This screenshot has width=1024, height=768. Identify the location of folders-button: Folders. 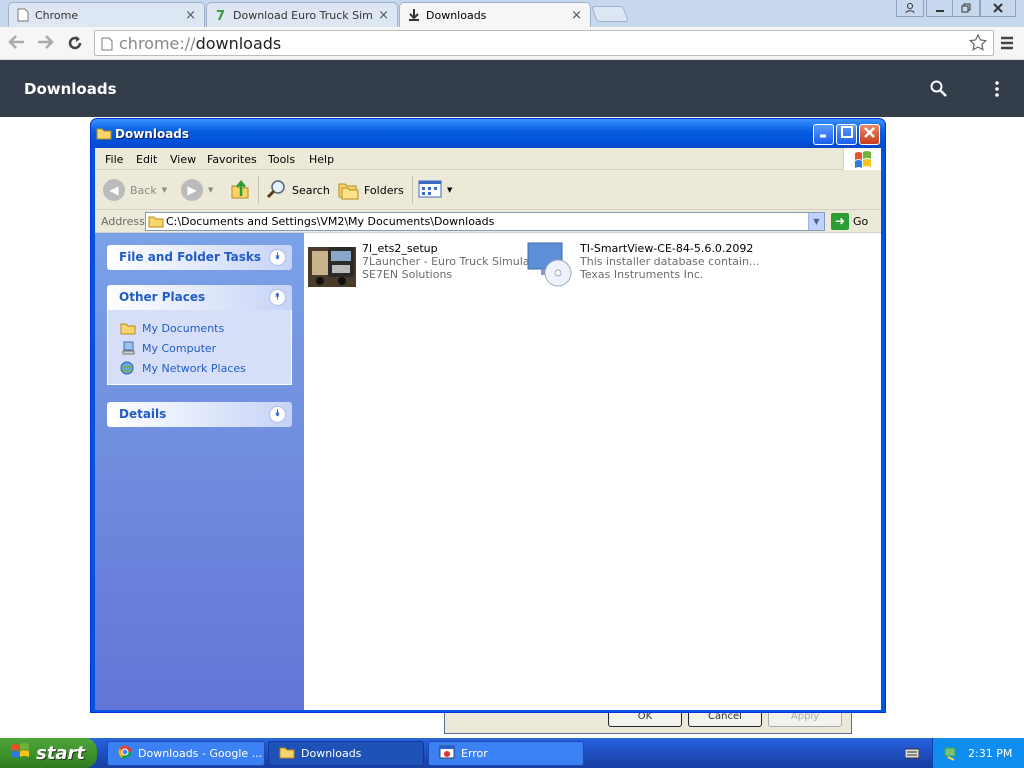
(370, 190).